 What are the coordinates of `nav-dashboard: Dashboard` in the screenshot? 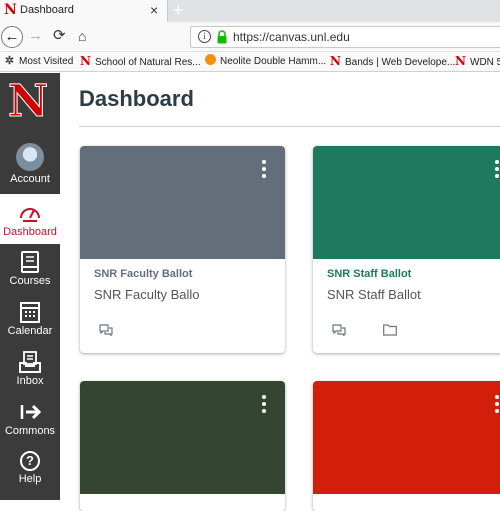 It's located at (30, 219).